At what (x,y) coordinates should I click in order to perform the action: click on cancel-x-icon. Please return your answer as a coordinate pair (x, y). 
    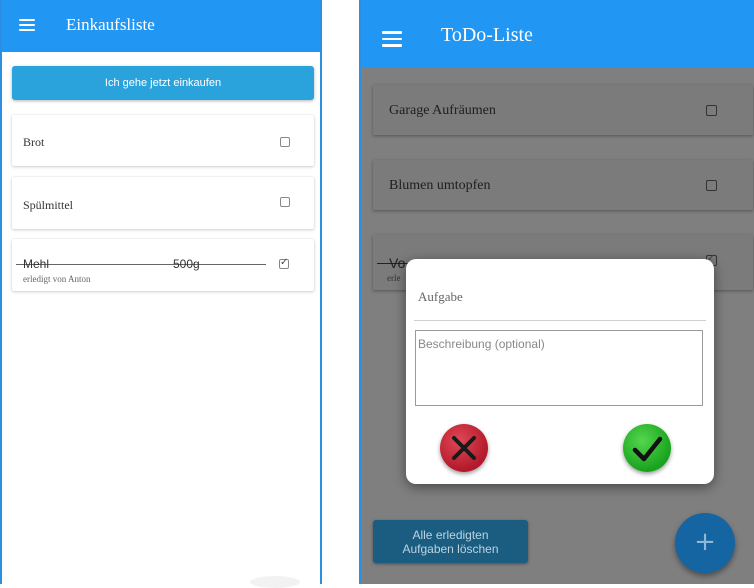
    Looking at the image, I should click on (464, 448).